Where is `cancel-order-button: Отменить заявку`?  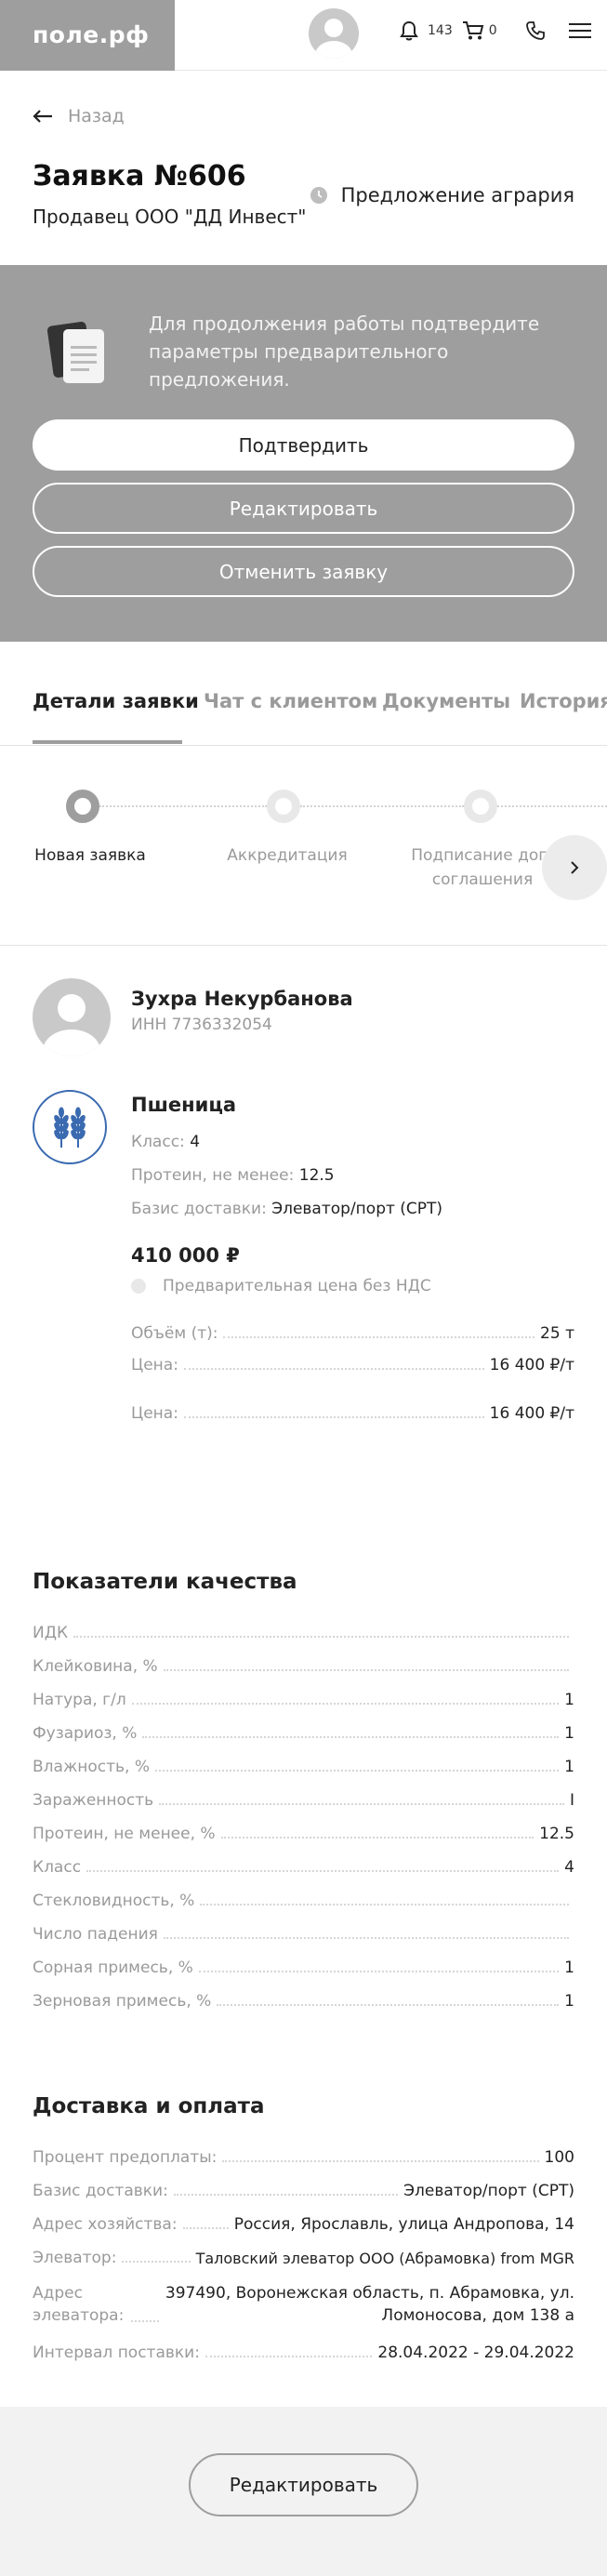 cancel-order-button: Отменить заявку is located at coordinates (303, 571).